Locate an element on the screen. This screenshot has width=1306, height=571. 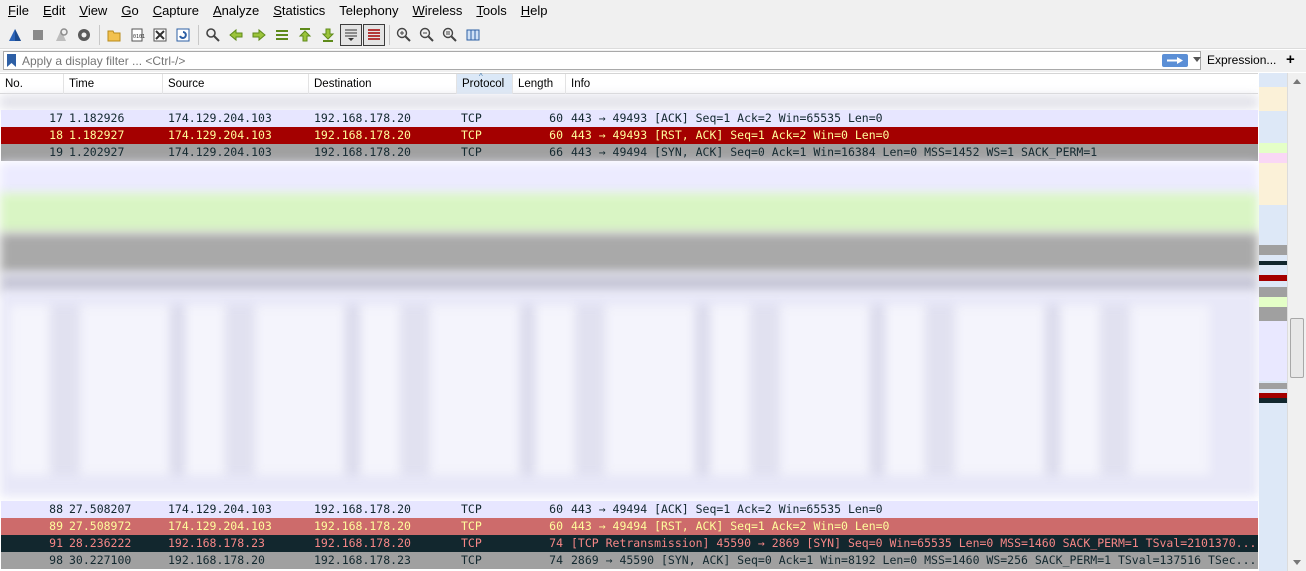
column-header-info: Info is located at coordinates (912, 84).